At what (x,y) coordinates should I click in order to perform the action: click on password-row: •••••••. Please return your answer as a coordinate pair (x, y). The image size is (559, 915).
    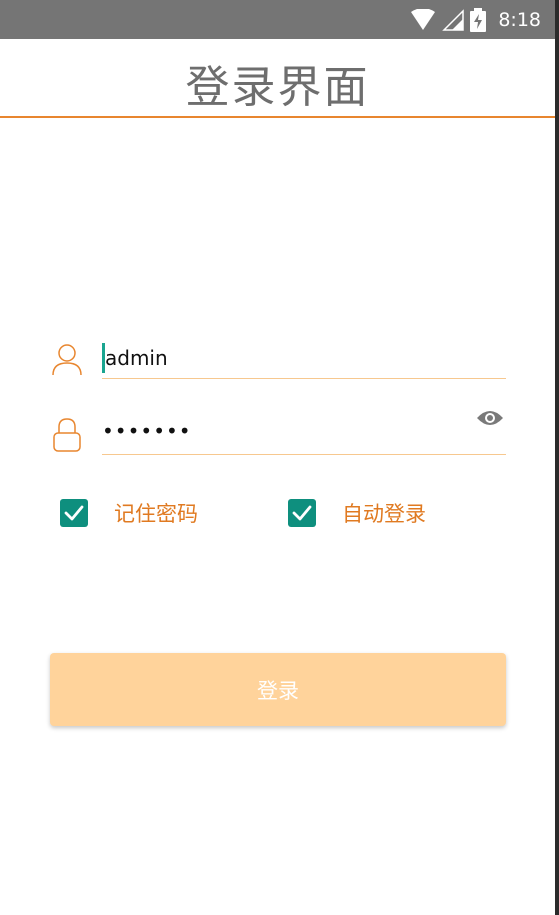
    Looking at the image, I should click on (278, 431).